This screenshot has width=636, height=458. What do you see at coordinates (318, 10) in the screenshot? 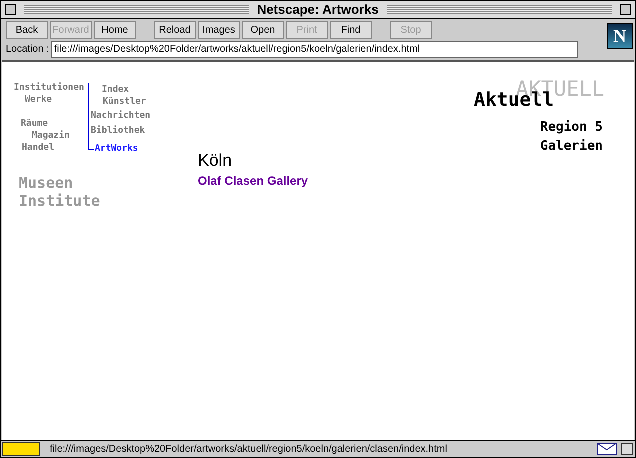
I see `window-title: Netscape: Artworks` at bounding box center [318, 10].